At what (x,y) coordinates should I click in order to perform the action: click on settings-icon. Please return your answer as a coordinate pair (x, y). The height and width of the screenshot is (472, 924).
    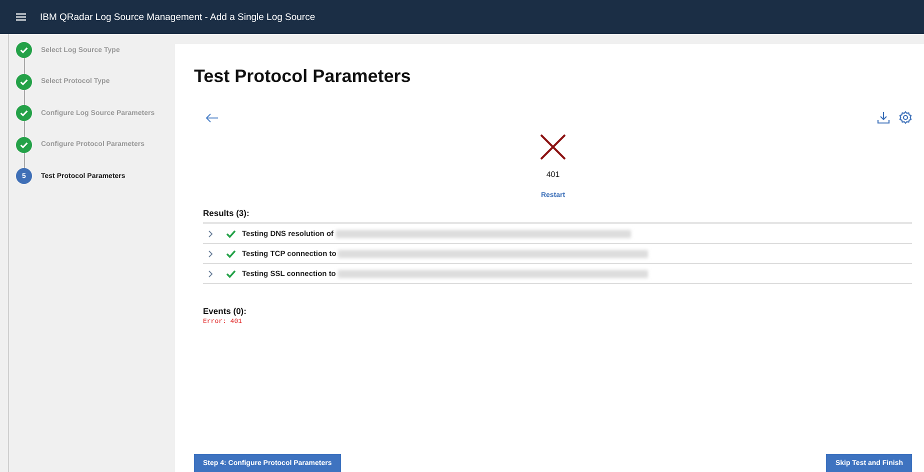
    Looking at the image, I should click on (905, 117).